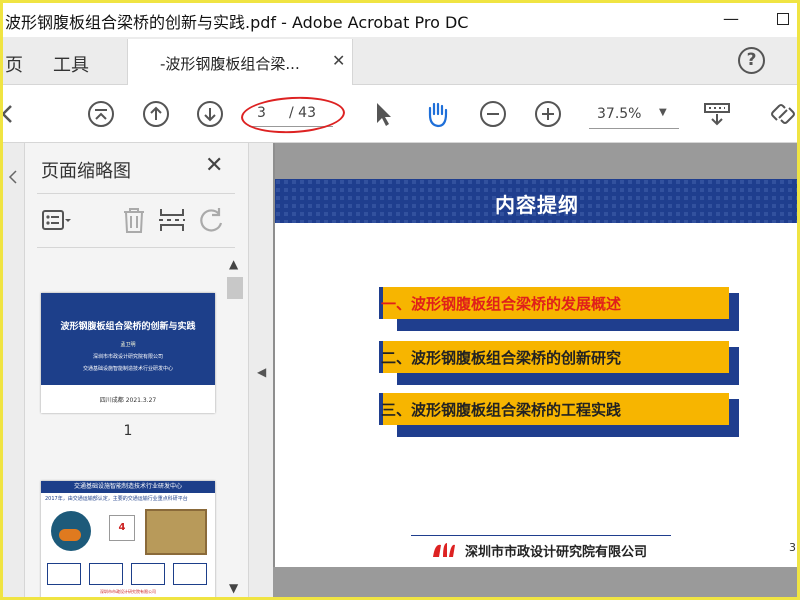  What do you see at coordinates (235, 426) in the screenshot?
I see `thumbnail-scrollbar: ▲ ▼` at bounding box center [235, 426].